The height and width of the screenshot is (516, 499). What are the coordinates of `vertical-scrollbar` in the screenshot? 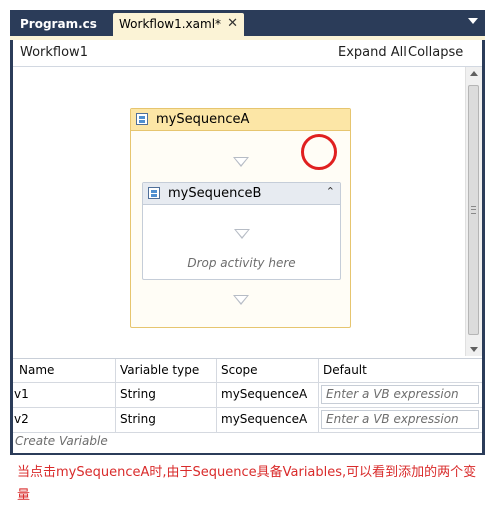 It's located at (473, 211).